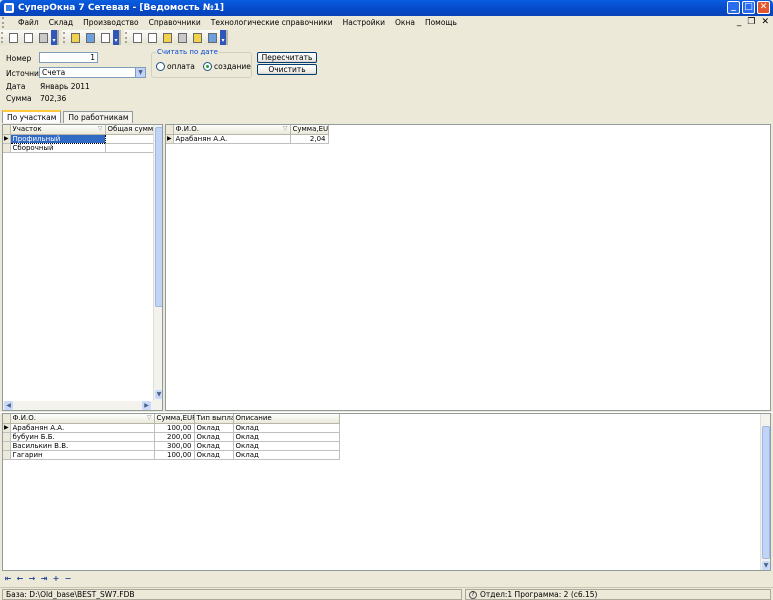 This screenshot has width=773, height=600. I want to click on current-row-arrow-icon: ▶, so click(7, 428).